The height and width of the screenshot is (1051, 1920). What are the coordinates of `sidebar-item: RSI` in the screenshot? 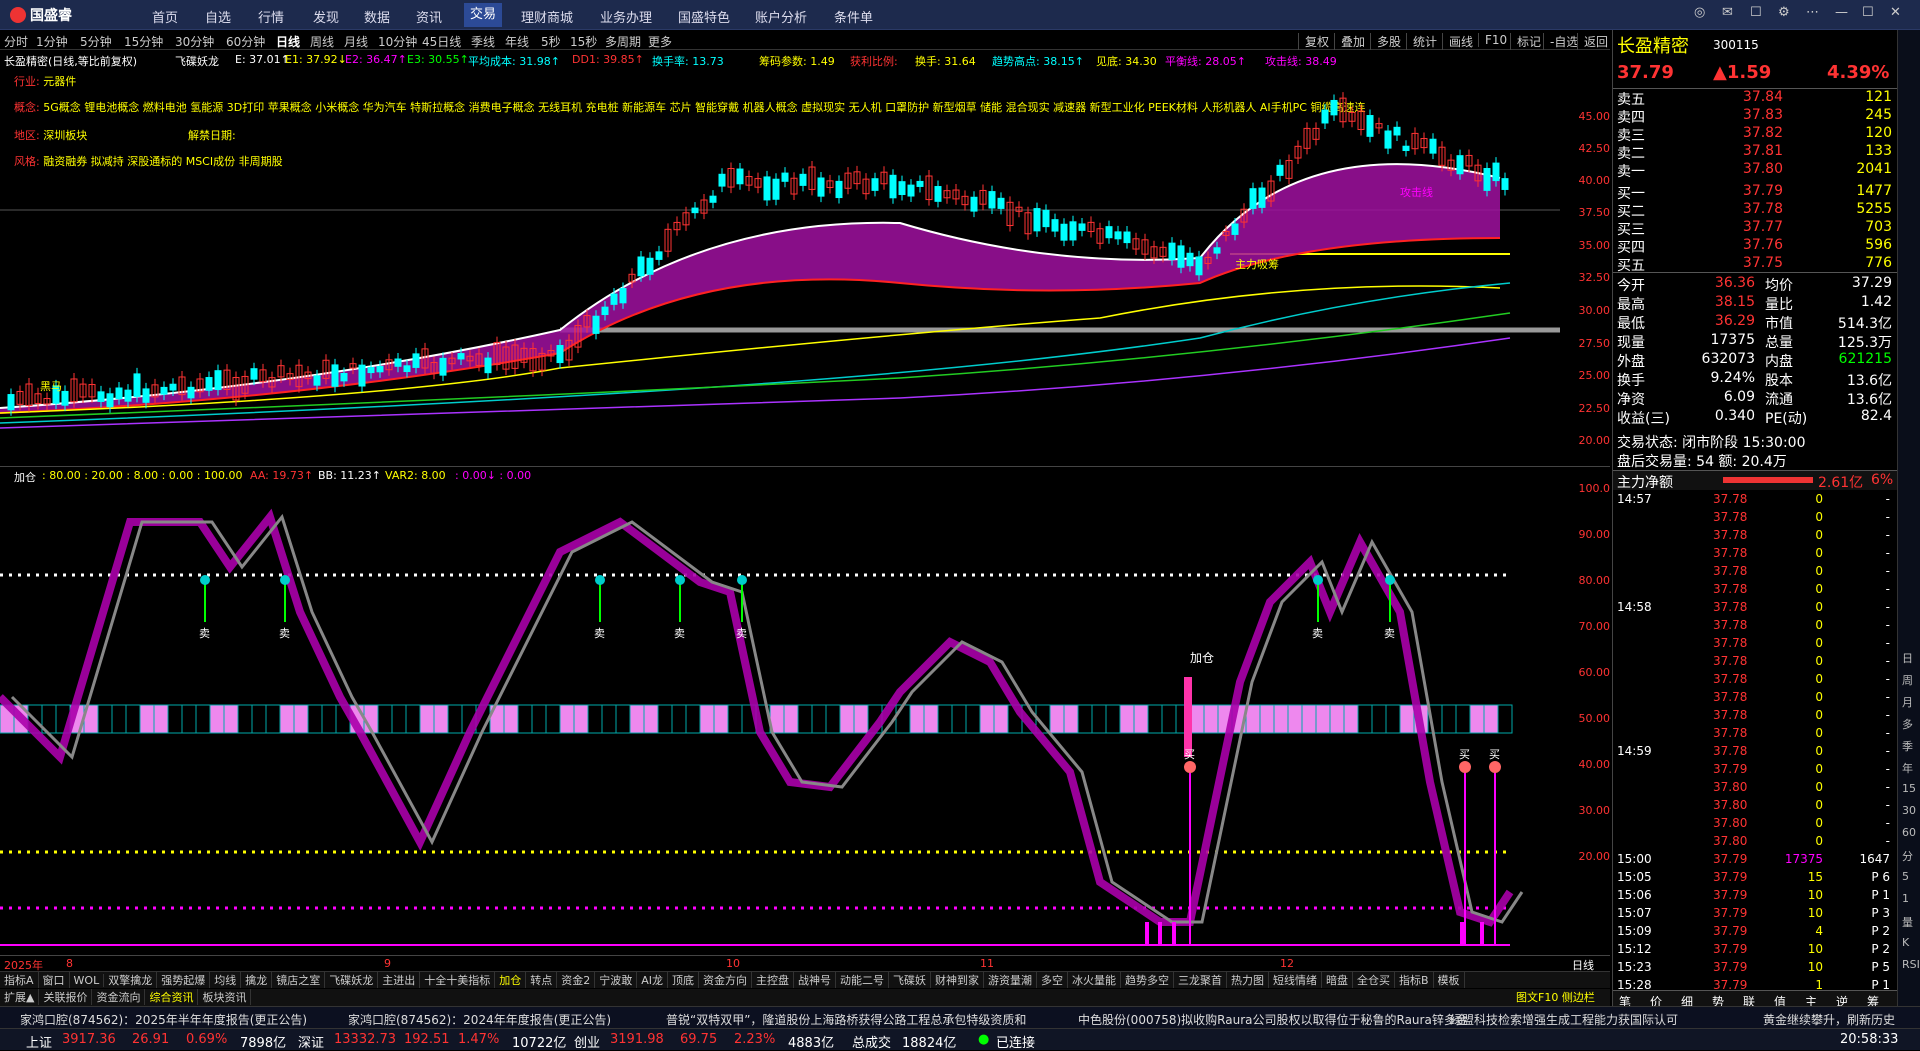 It's located at (1911, 964).